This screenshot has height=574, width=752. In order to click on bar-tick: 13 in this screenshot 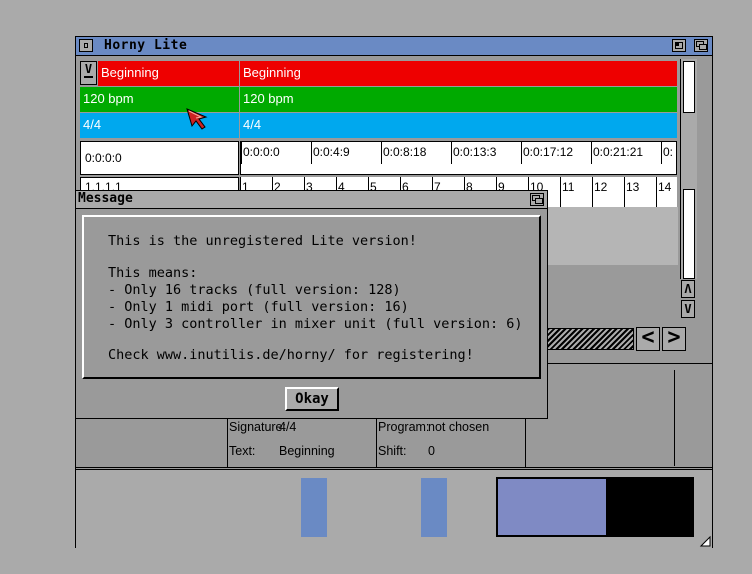, I will do `click(631, 192)`.